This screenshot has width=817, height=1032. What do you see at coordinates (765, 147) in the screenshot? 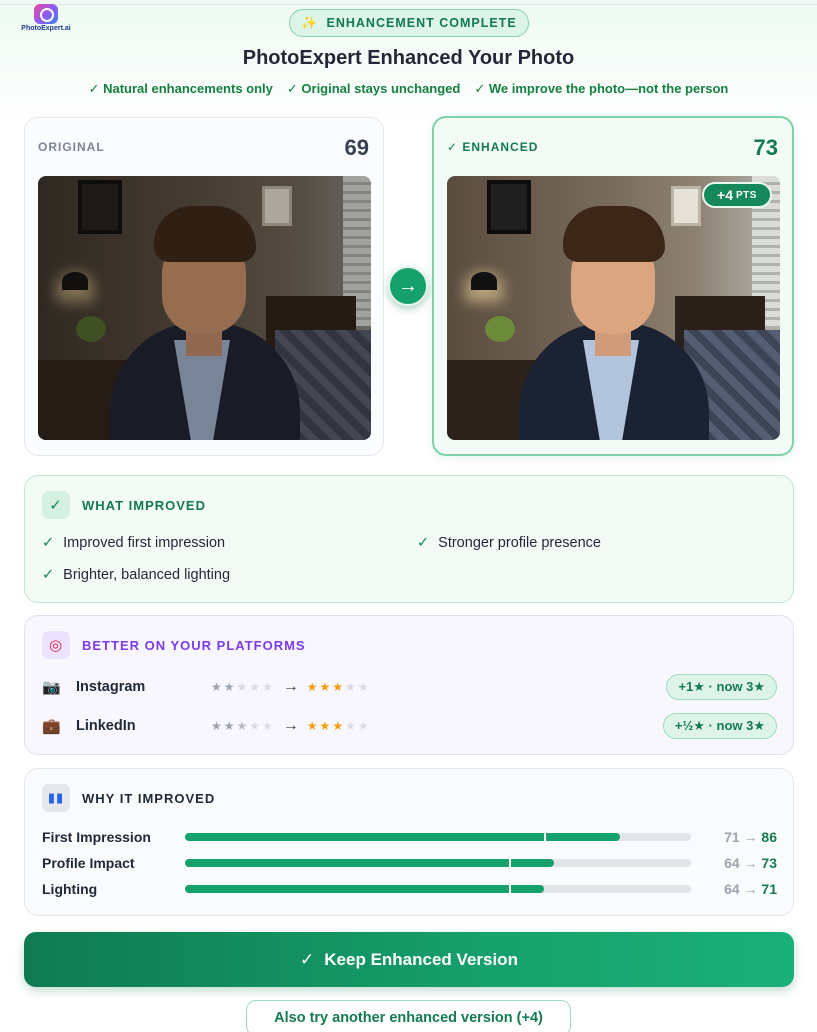
I see `enhanced-score: 73` at bounding box center [765, 147].